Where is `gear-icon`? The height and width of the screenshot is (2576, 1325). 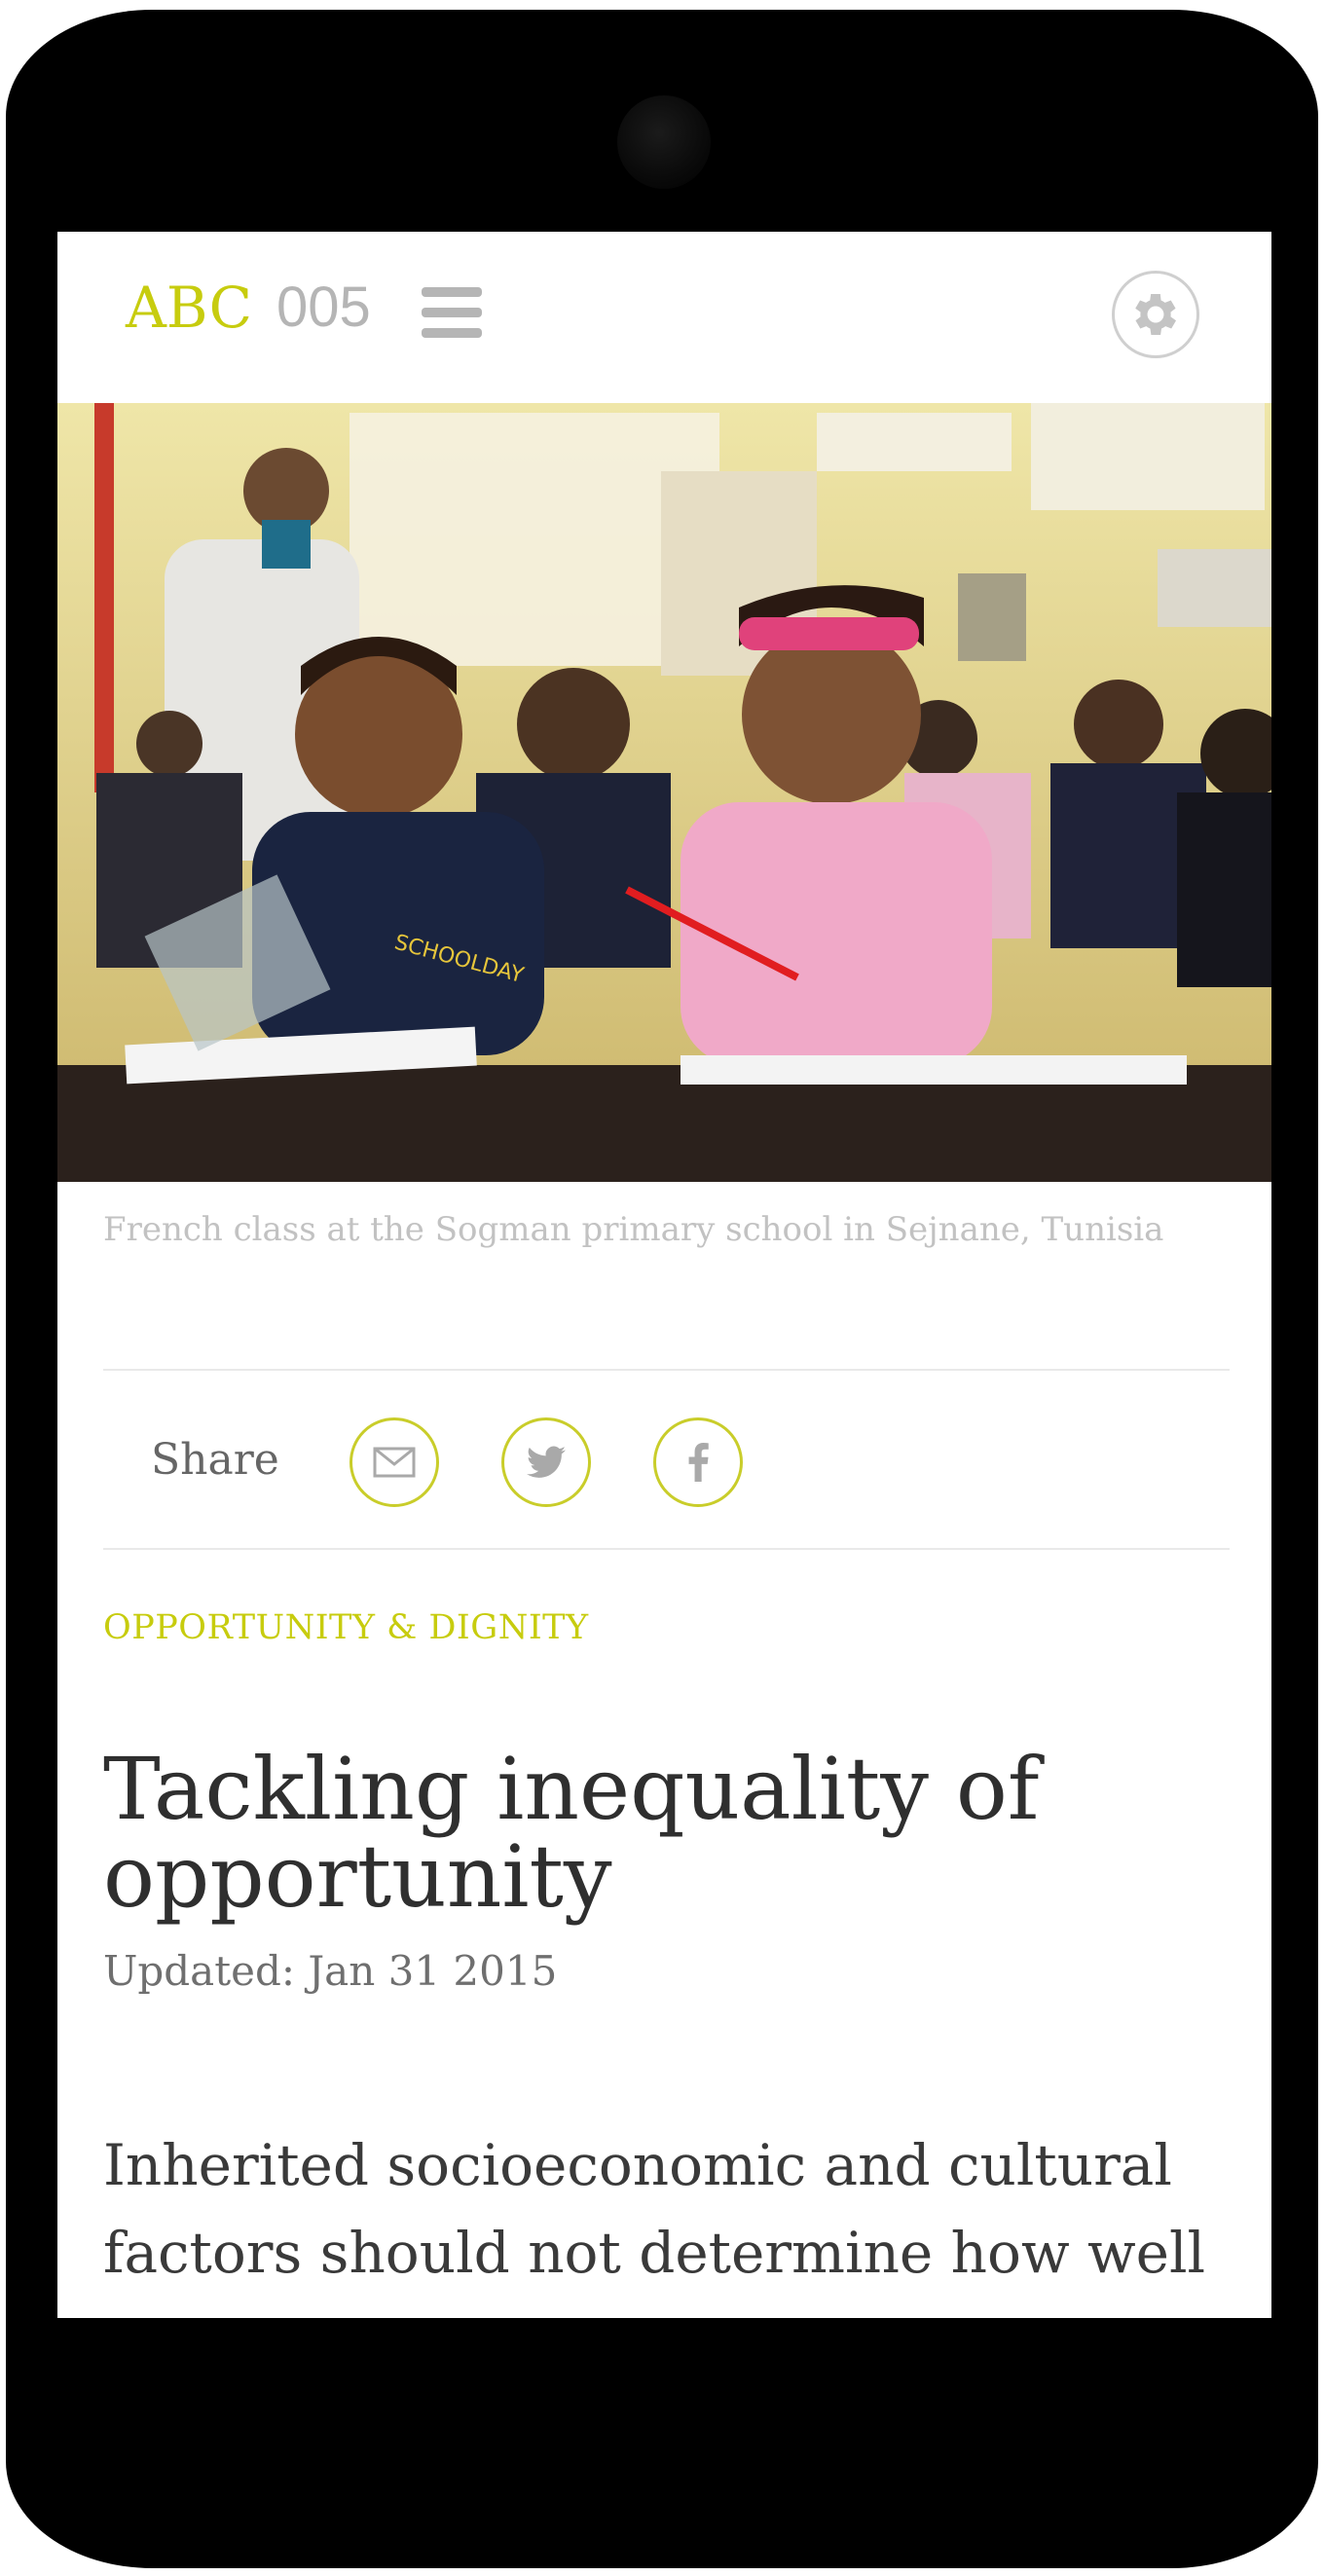
gear-icon is located at coordinates (1156, 314).